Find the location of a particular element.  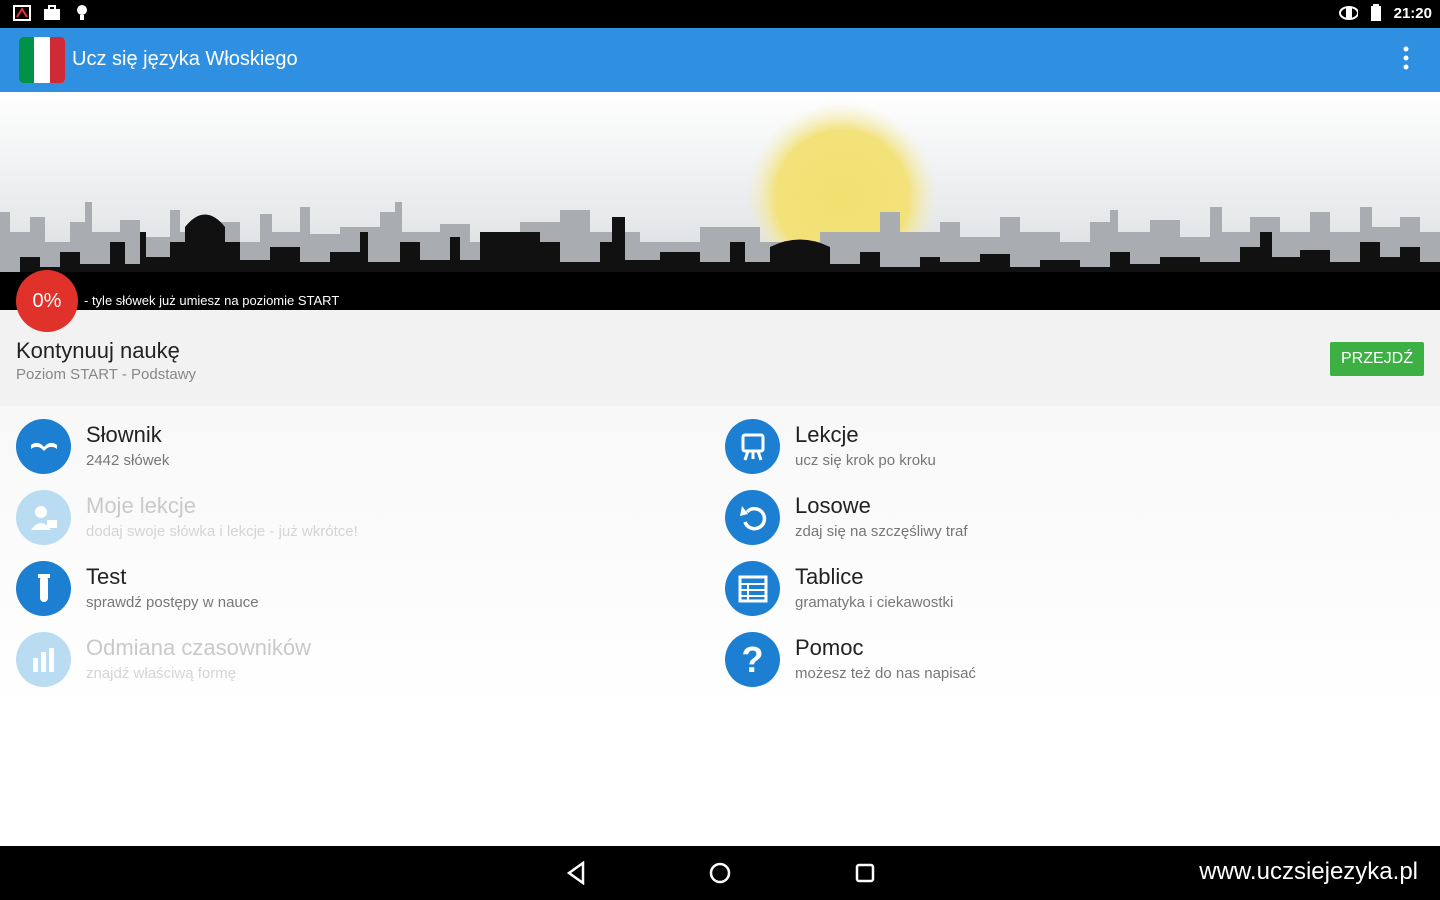

easel-icon is located at coordinates (752, 446).